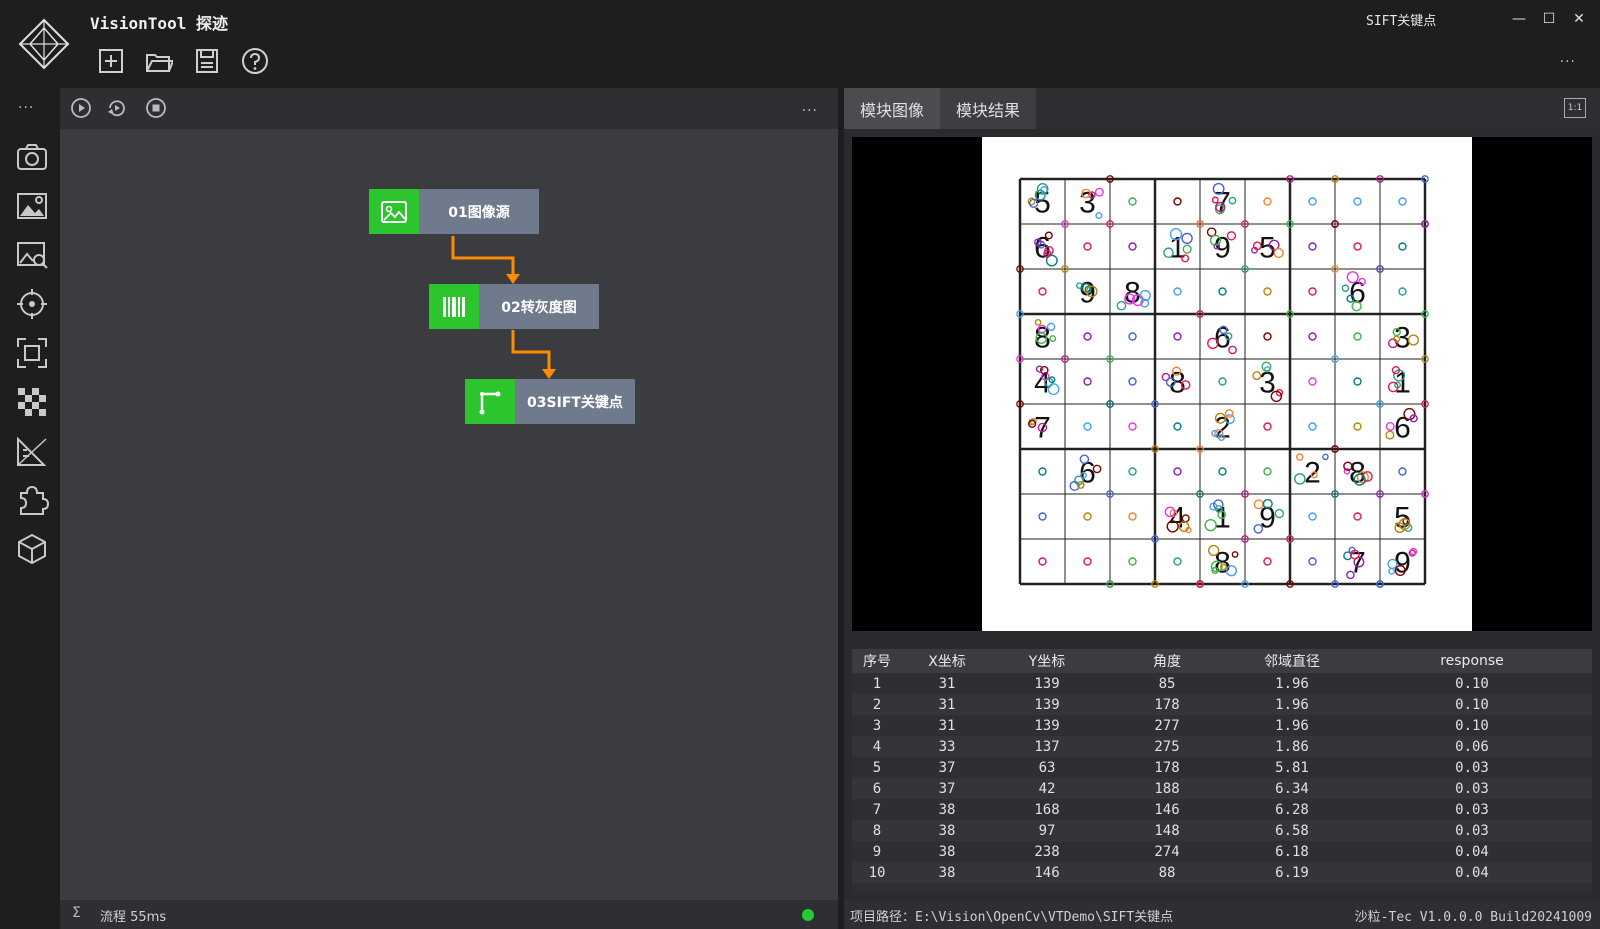  Describe the element at coordinates (255, 61) in the screenshot. I see `help-icon` at that location.